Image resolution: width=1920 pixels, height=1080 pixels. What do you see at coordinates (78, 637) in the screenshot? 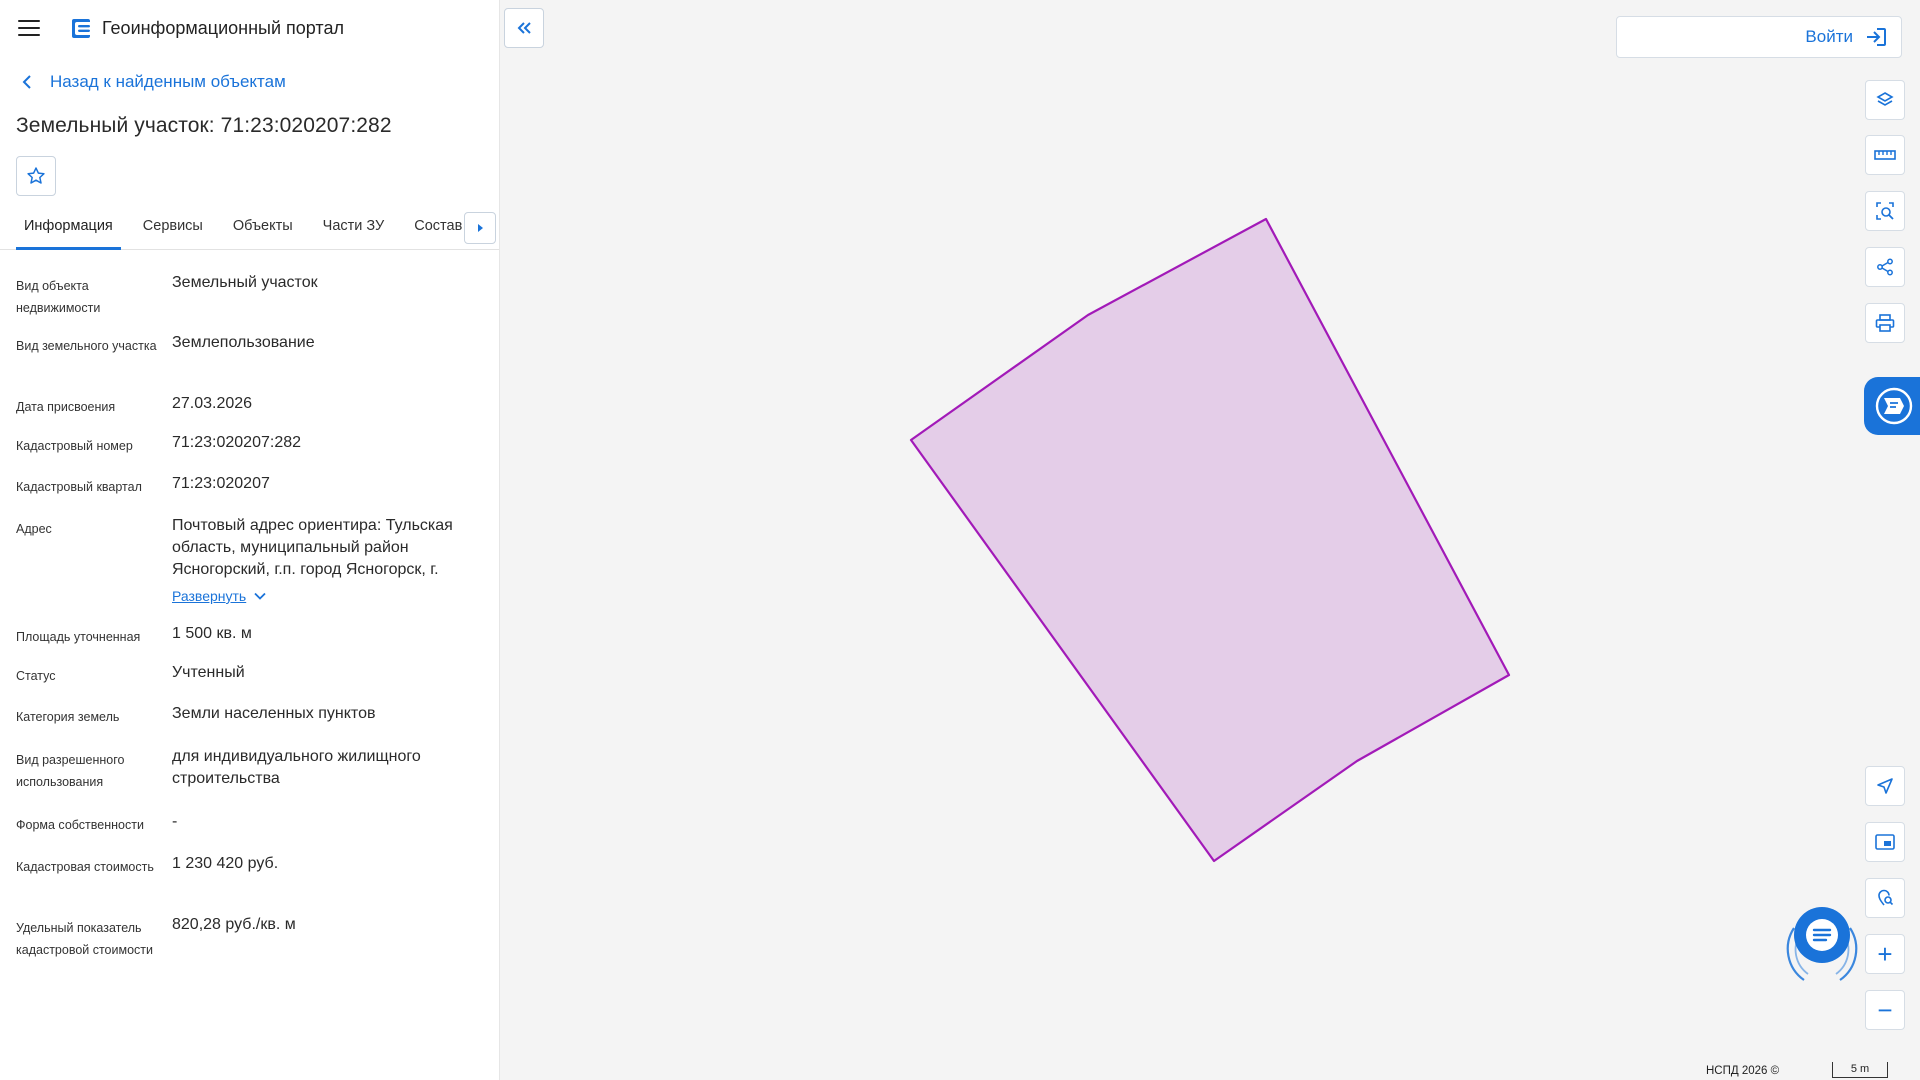
I see `property-label: Площадь уточненная` at bounding box center [78, 637].